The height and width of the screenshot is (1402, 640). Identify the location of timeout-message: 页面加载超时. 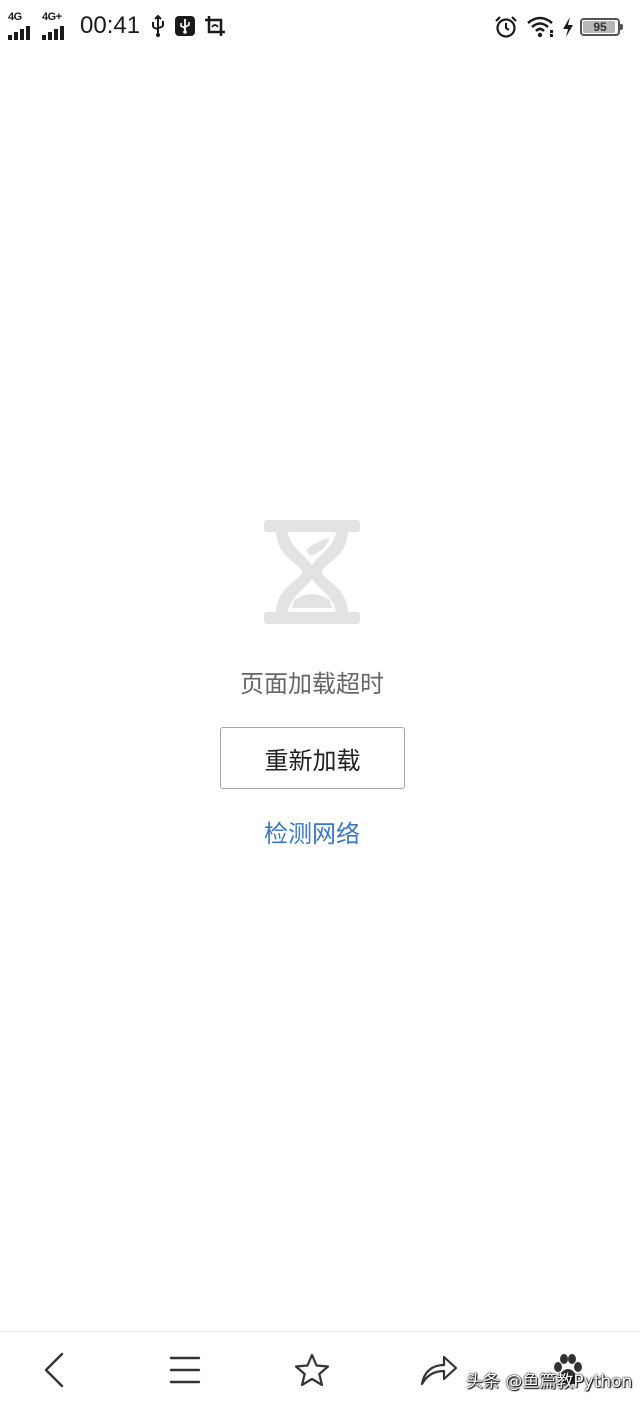
(312, 684).